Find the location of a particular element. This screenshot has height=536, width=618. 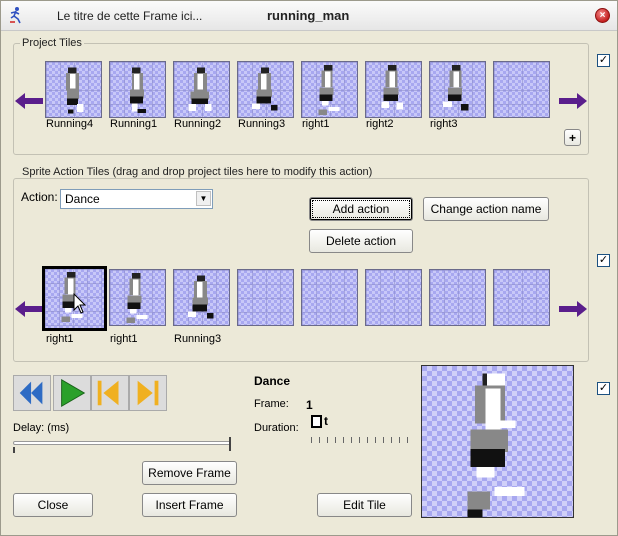

project-tile-label: Running1 is located at coordinates (134, 124).